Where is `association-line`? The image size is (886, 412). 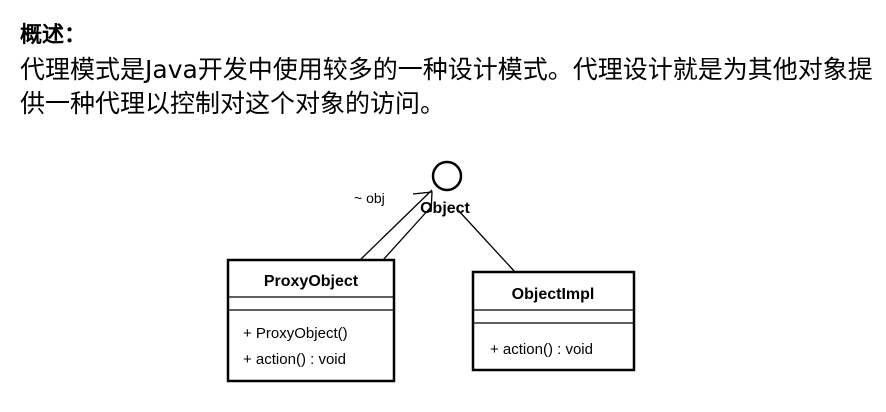
association-line is located at coordinates (406, 234).